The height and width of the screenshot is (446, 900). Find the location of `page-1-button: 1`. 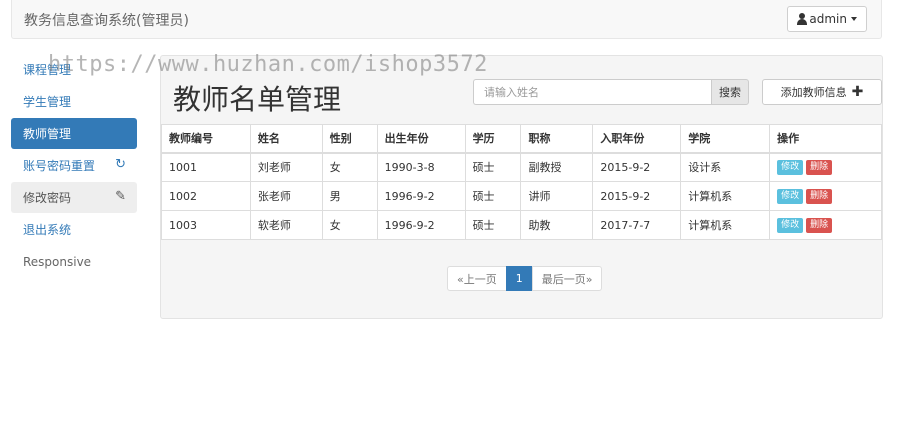

page-1-button: 1 is located at coordinates (519, 278).